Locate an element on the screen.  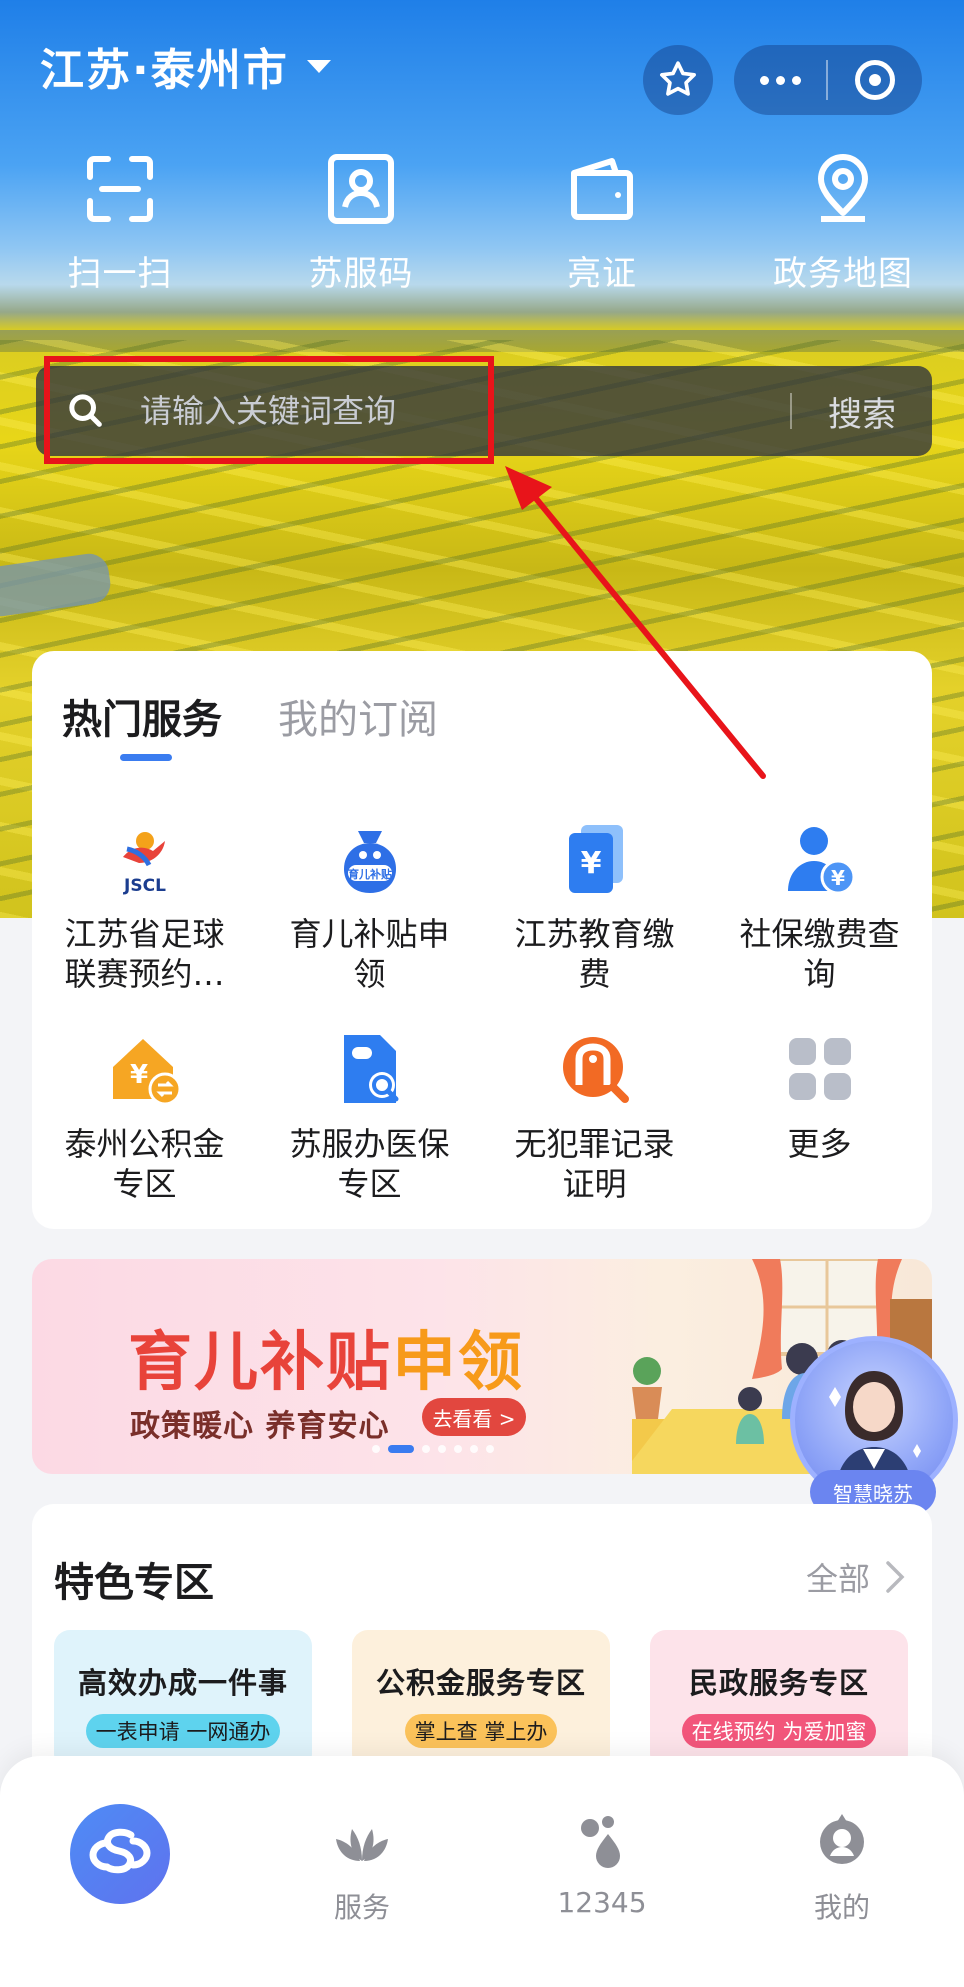
service-item-label: 江苏教育缴费 is located at coordinates (594, 954).